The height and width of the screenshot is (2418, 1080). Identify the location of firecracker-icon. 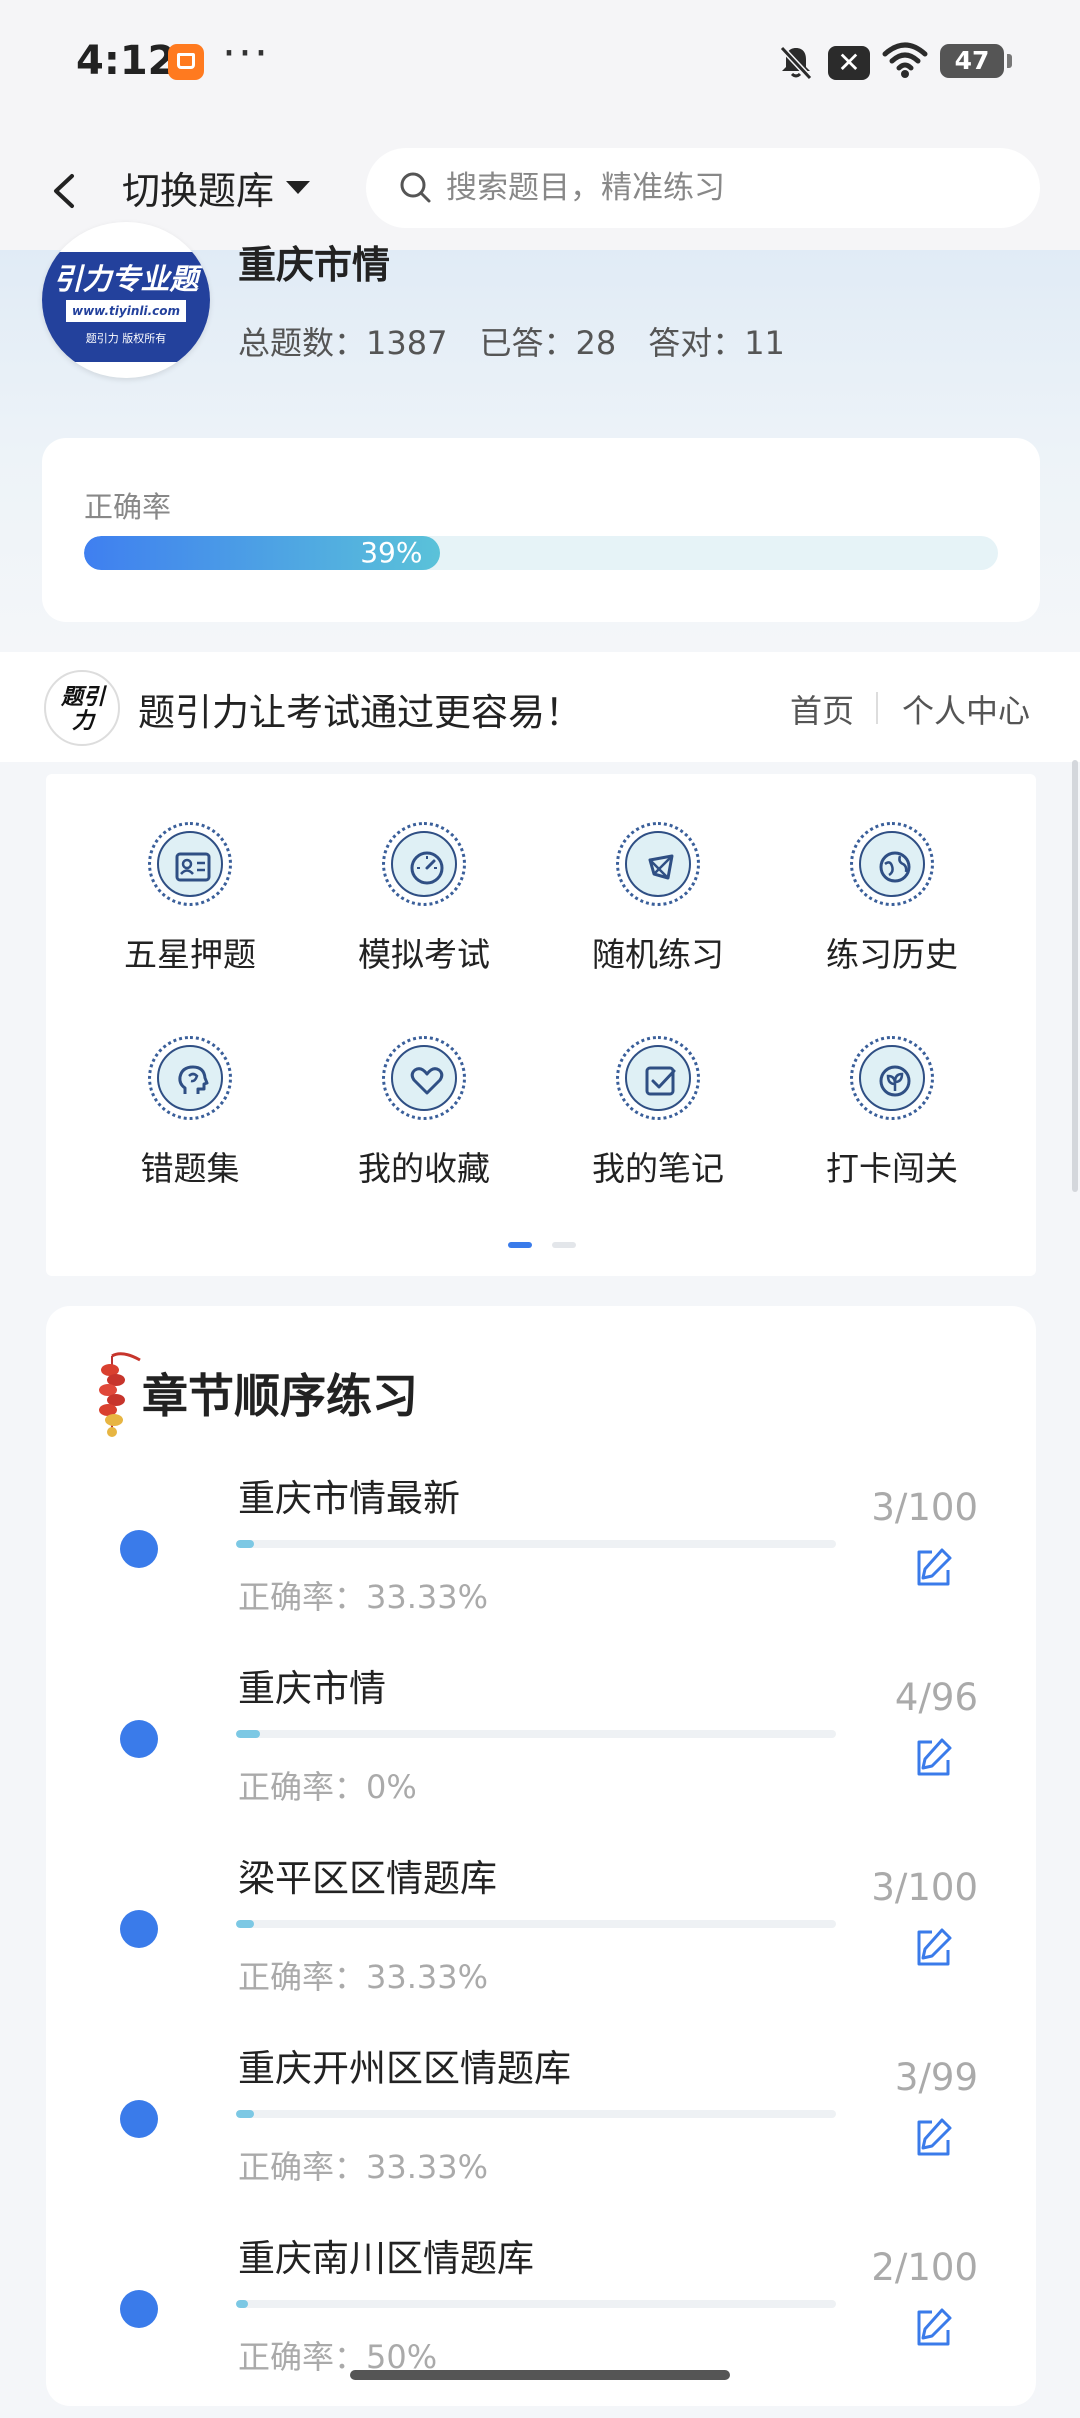
(120, 1394).